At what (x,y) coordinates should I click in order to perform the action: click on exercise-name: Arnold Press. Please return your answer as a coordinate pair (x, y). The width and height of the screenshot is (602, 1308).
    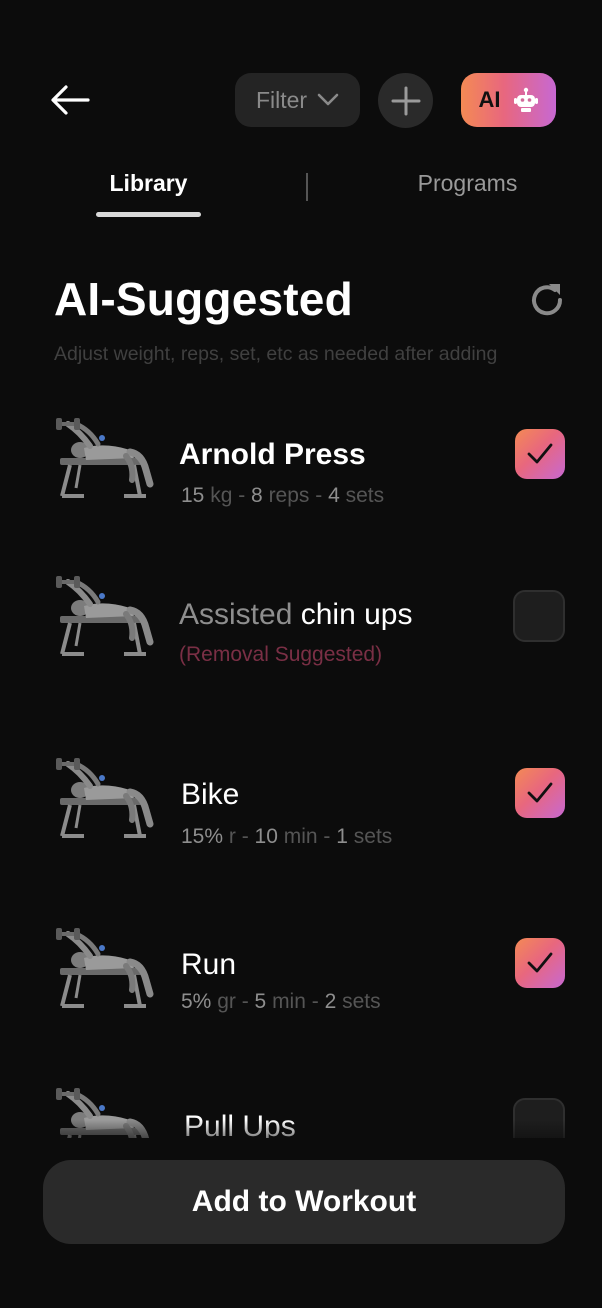
    Looking at the image, I should click on (272, 454).